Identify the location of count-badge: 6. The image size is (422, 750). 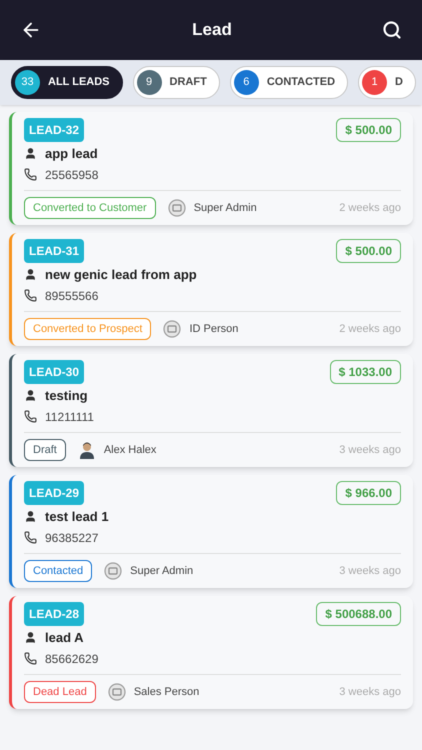
(246, 82).